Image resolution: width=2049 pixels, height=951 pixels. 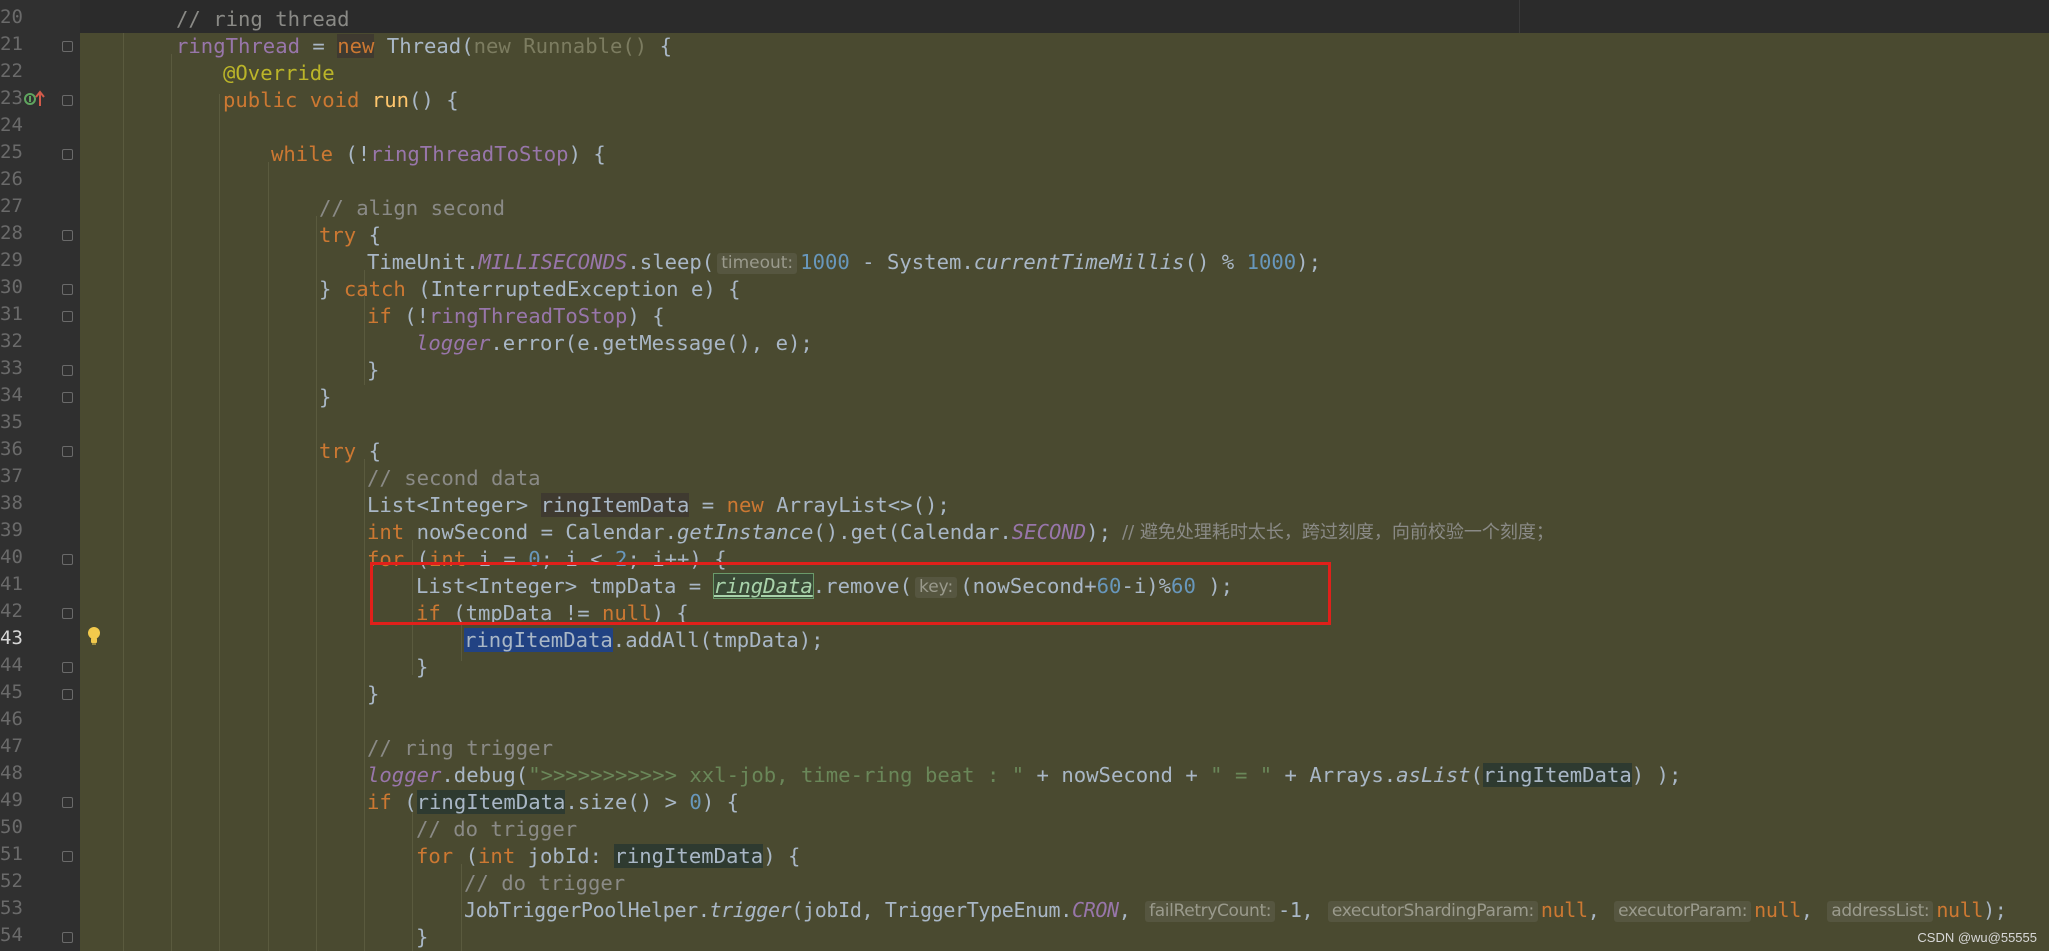 What do you see at coordinates (1095, 910) in the screenshot?
I see `static-constant: CRON` at bounding box center [1095, 910].